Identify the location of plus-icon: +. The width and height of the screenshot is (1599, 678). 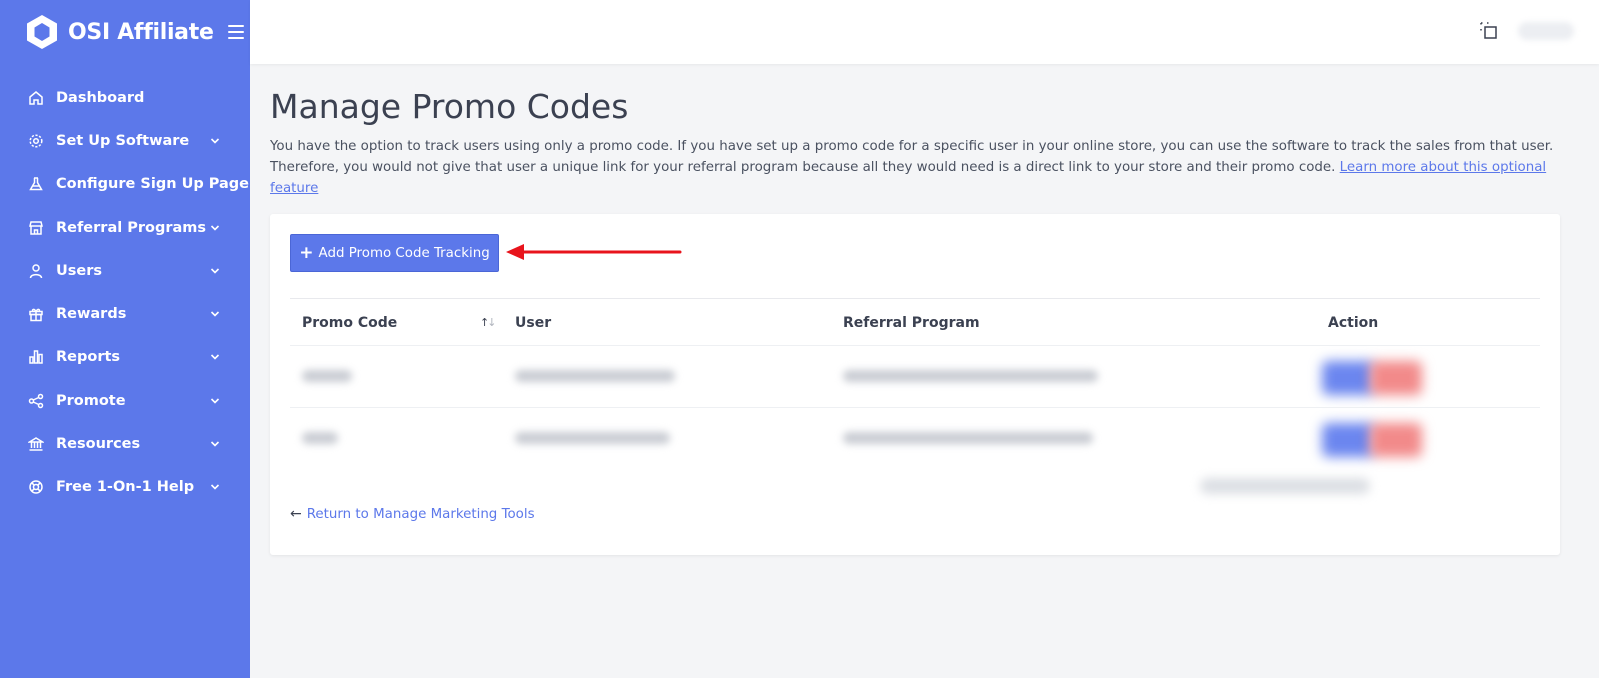
(306, 252).